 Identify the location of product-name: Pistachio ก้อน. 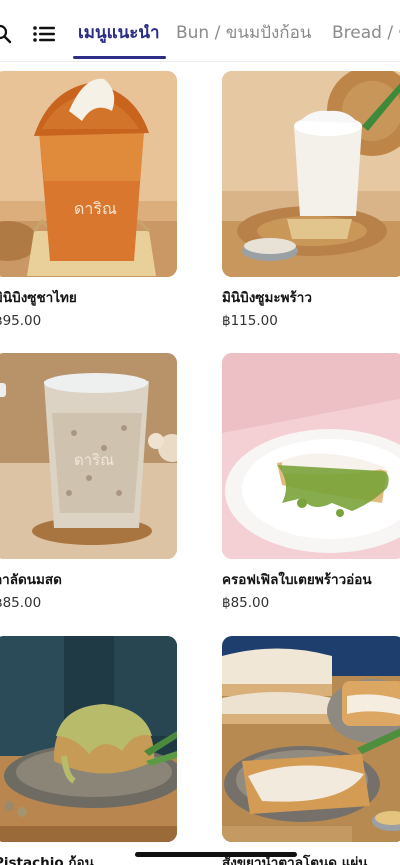
(47, 860).